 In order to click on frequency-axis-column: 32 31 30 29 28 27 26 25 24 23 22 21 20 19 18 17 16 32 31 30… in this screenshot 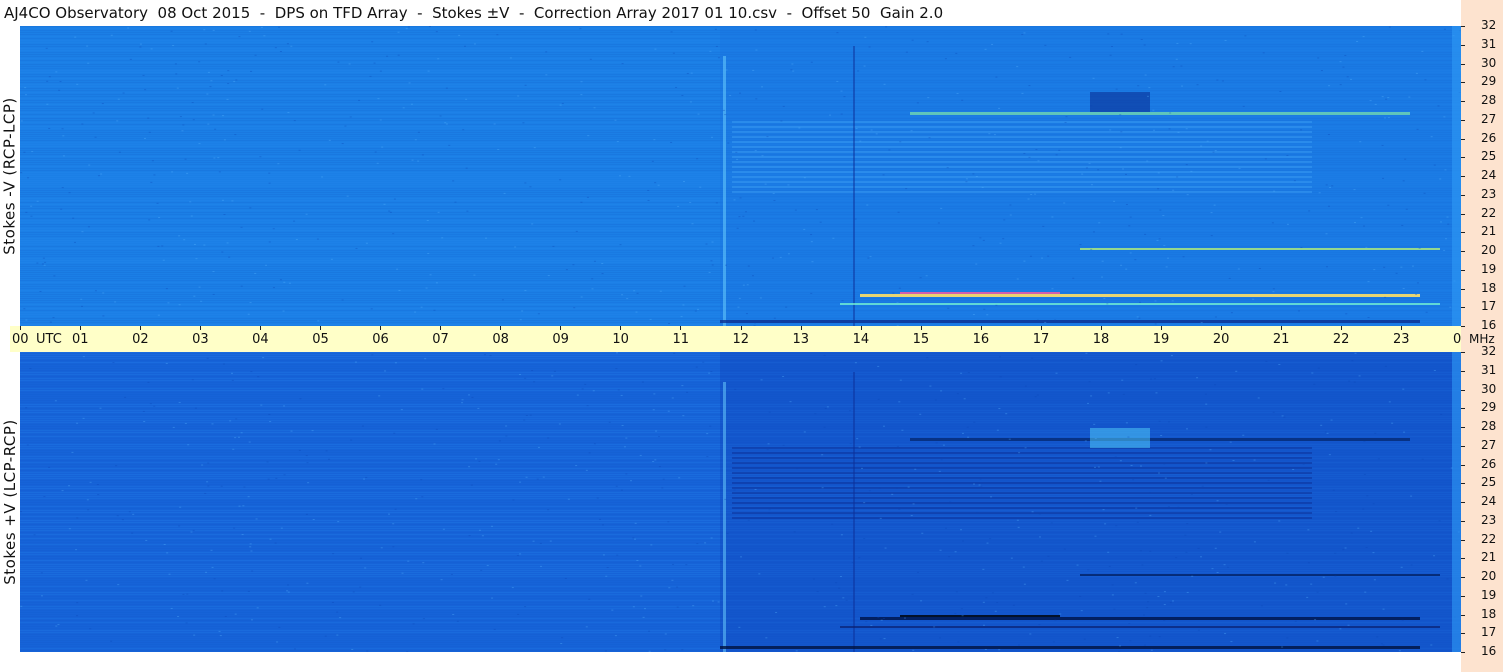, I will do `click(1482, 336)`.